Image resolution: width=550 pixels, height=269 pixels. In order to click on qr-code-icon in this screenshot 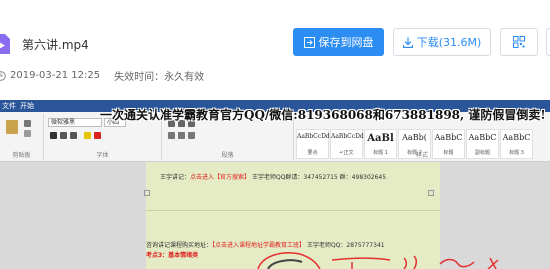, I will do `click(519, 42)`.